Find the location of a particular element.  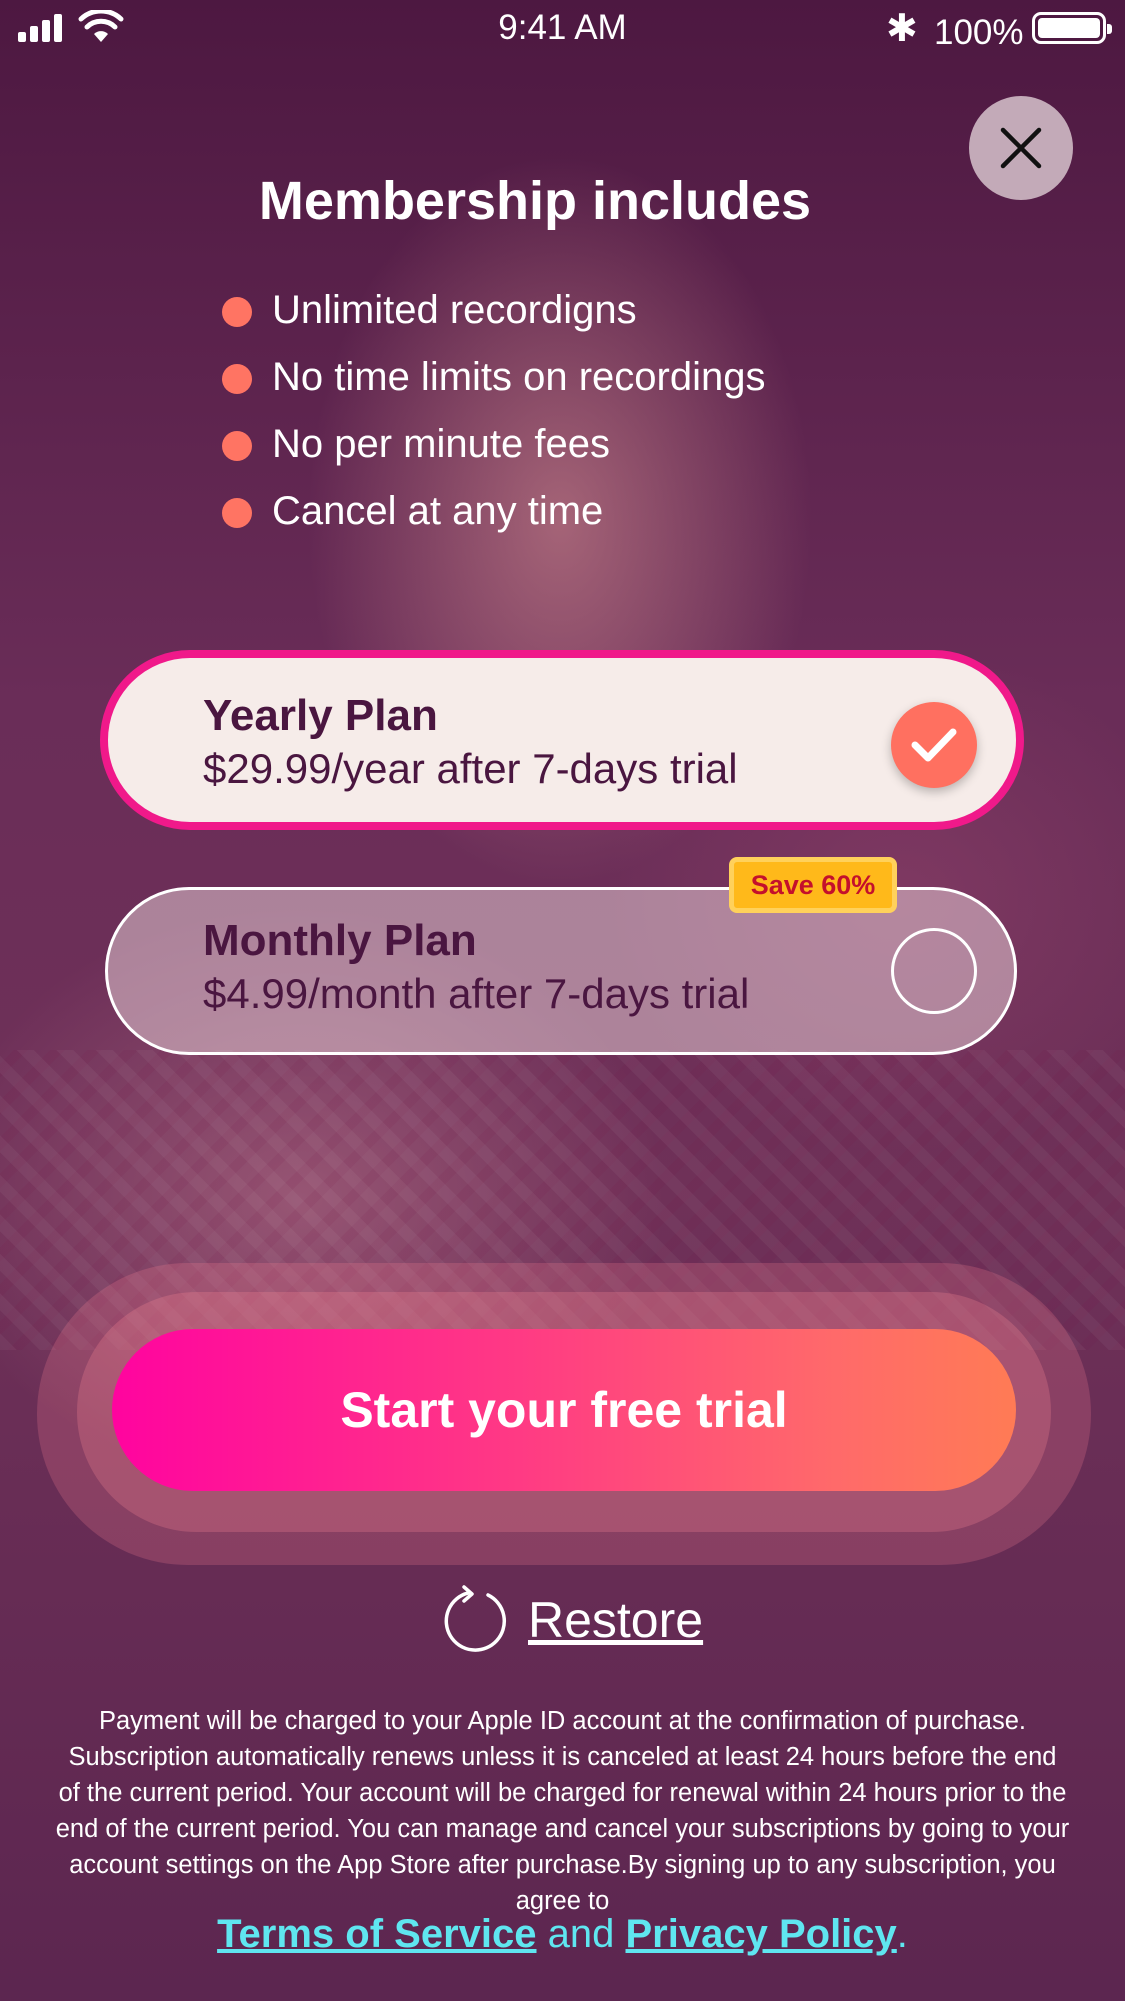

plan-price: $29.99/year after 7-days trial is located at coordinates (470, 768).